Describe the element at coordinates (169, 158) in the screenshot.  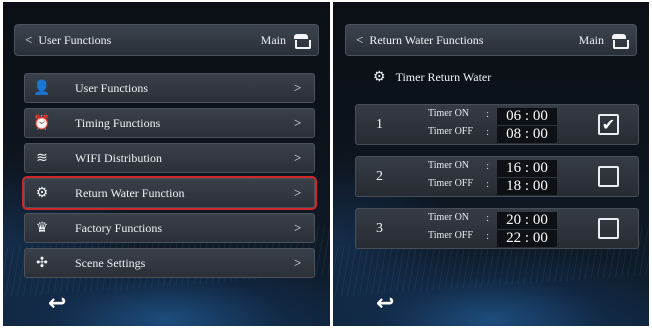
I see `menu-item-wifi-distribution: ≋ WIFI Distribution >` at that location.